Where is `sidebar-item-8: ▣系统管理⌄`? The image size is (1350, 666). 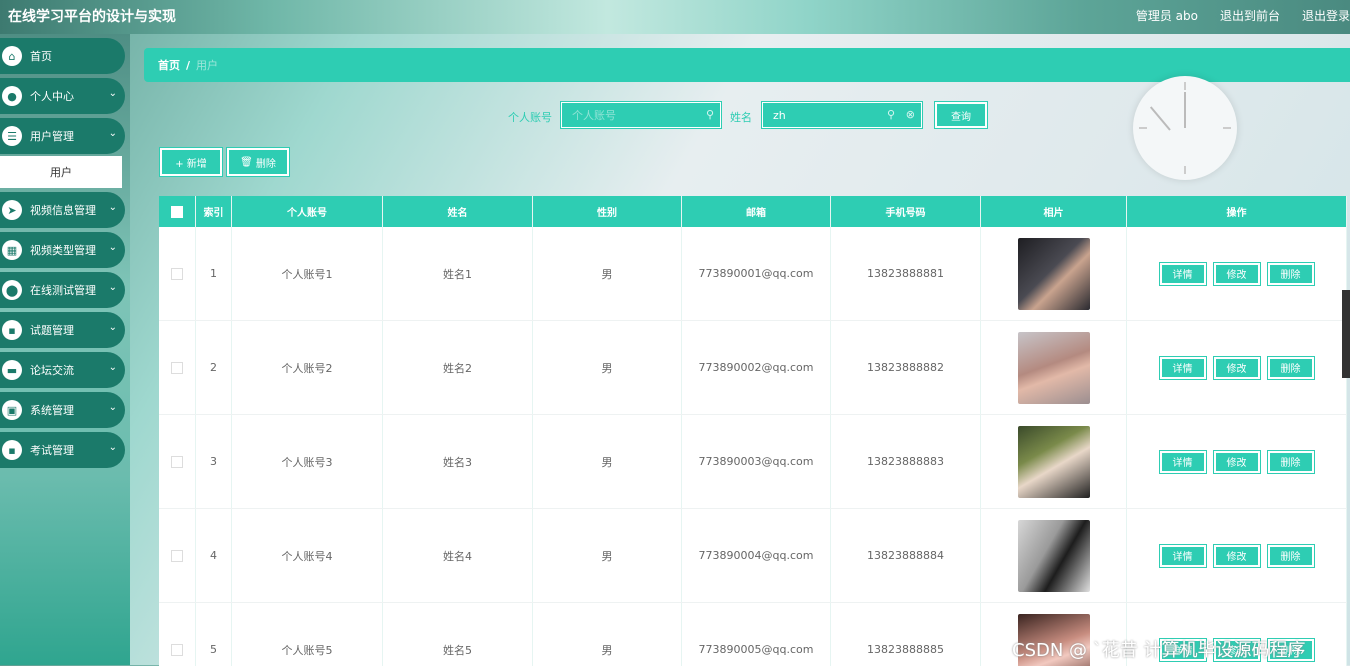 sidebar-item-8: ▣系统管理⌄ is located at coordinates (62, 410).